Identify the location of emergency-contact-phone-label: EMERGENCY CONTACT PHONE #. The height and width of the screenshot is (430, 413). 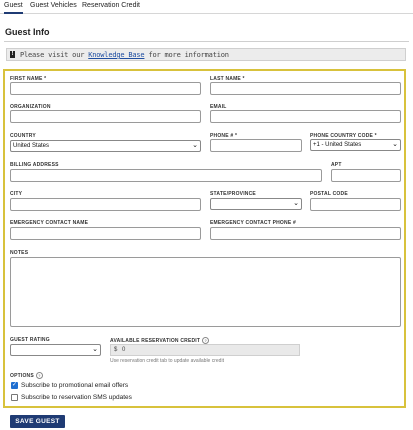
(253, 223).